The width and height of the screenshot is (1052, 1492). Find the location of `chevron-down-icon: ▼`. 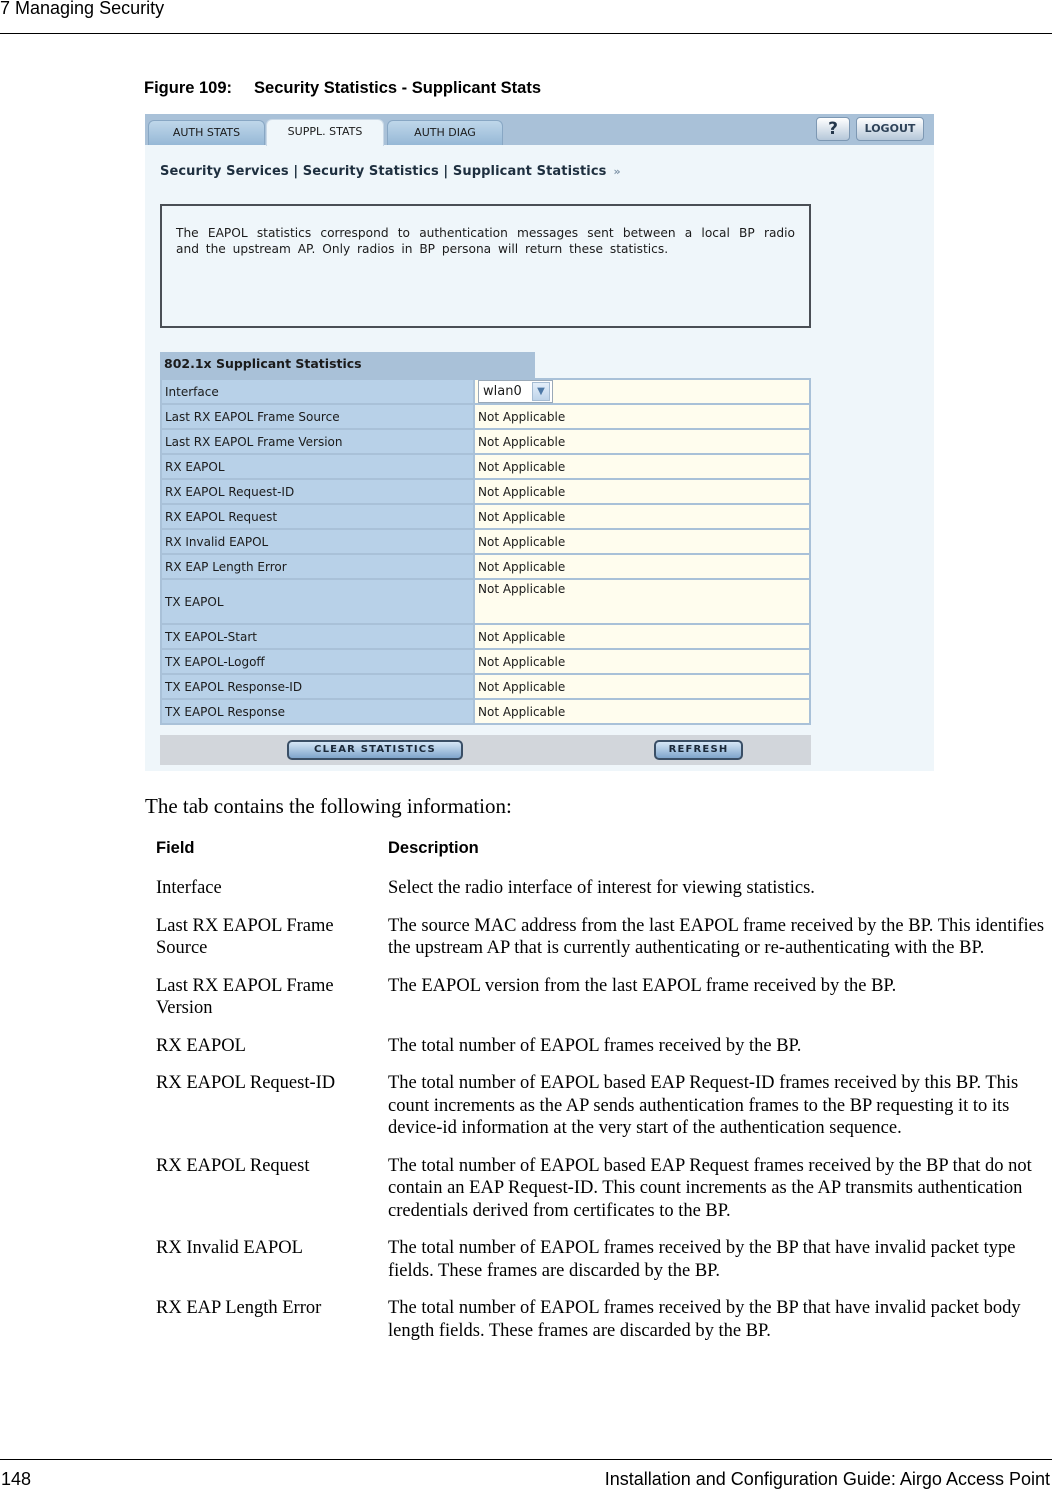

chevron-down-icon: ▼ is located at coordinates (541, 391).